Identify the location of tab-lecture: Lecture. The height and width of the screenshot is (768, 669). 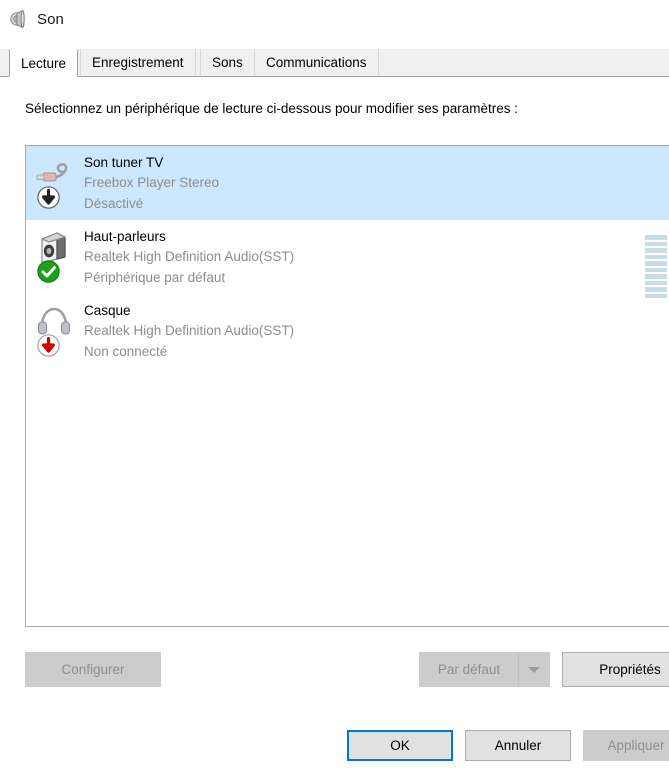
(44, 63).